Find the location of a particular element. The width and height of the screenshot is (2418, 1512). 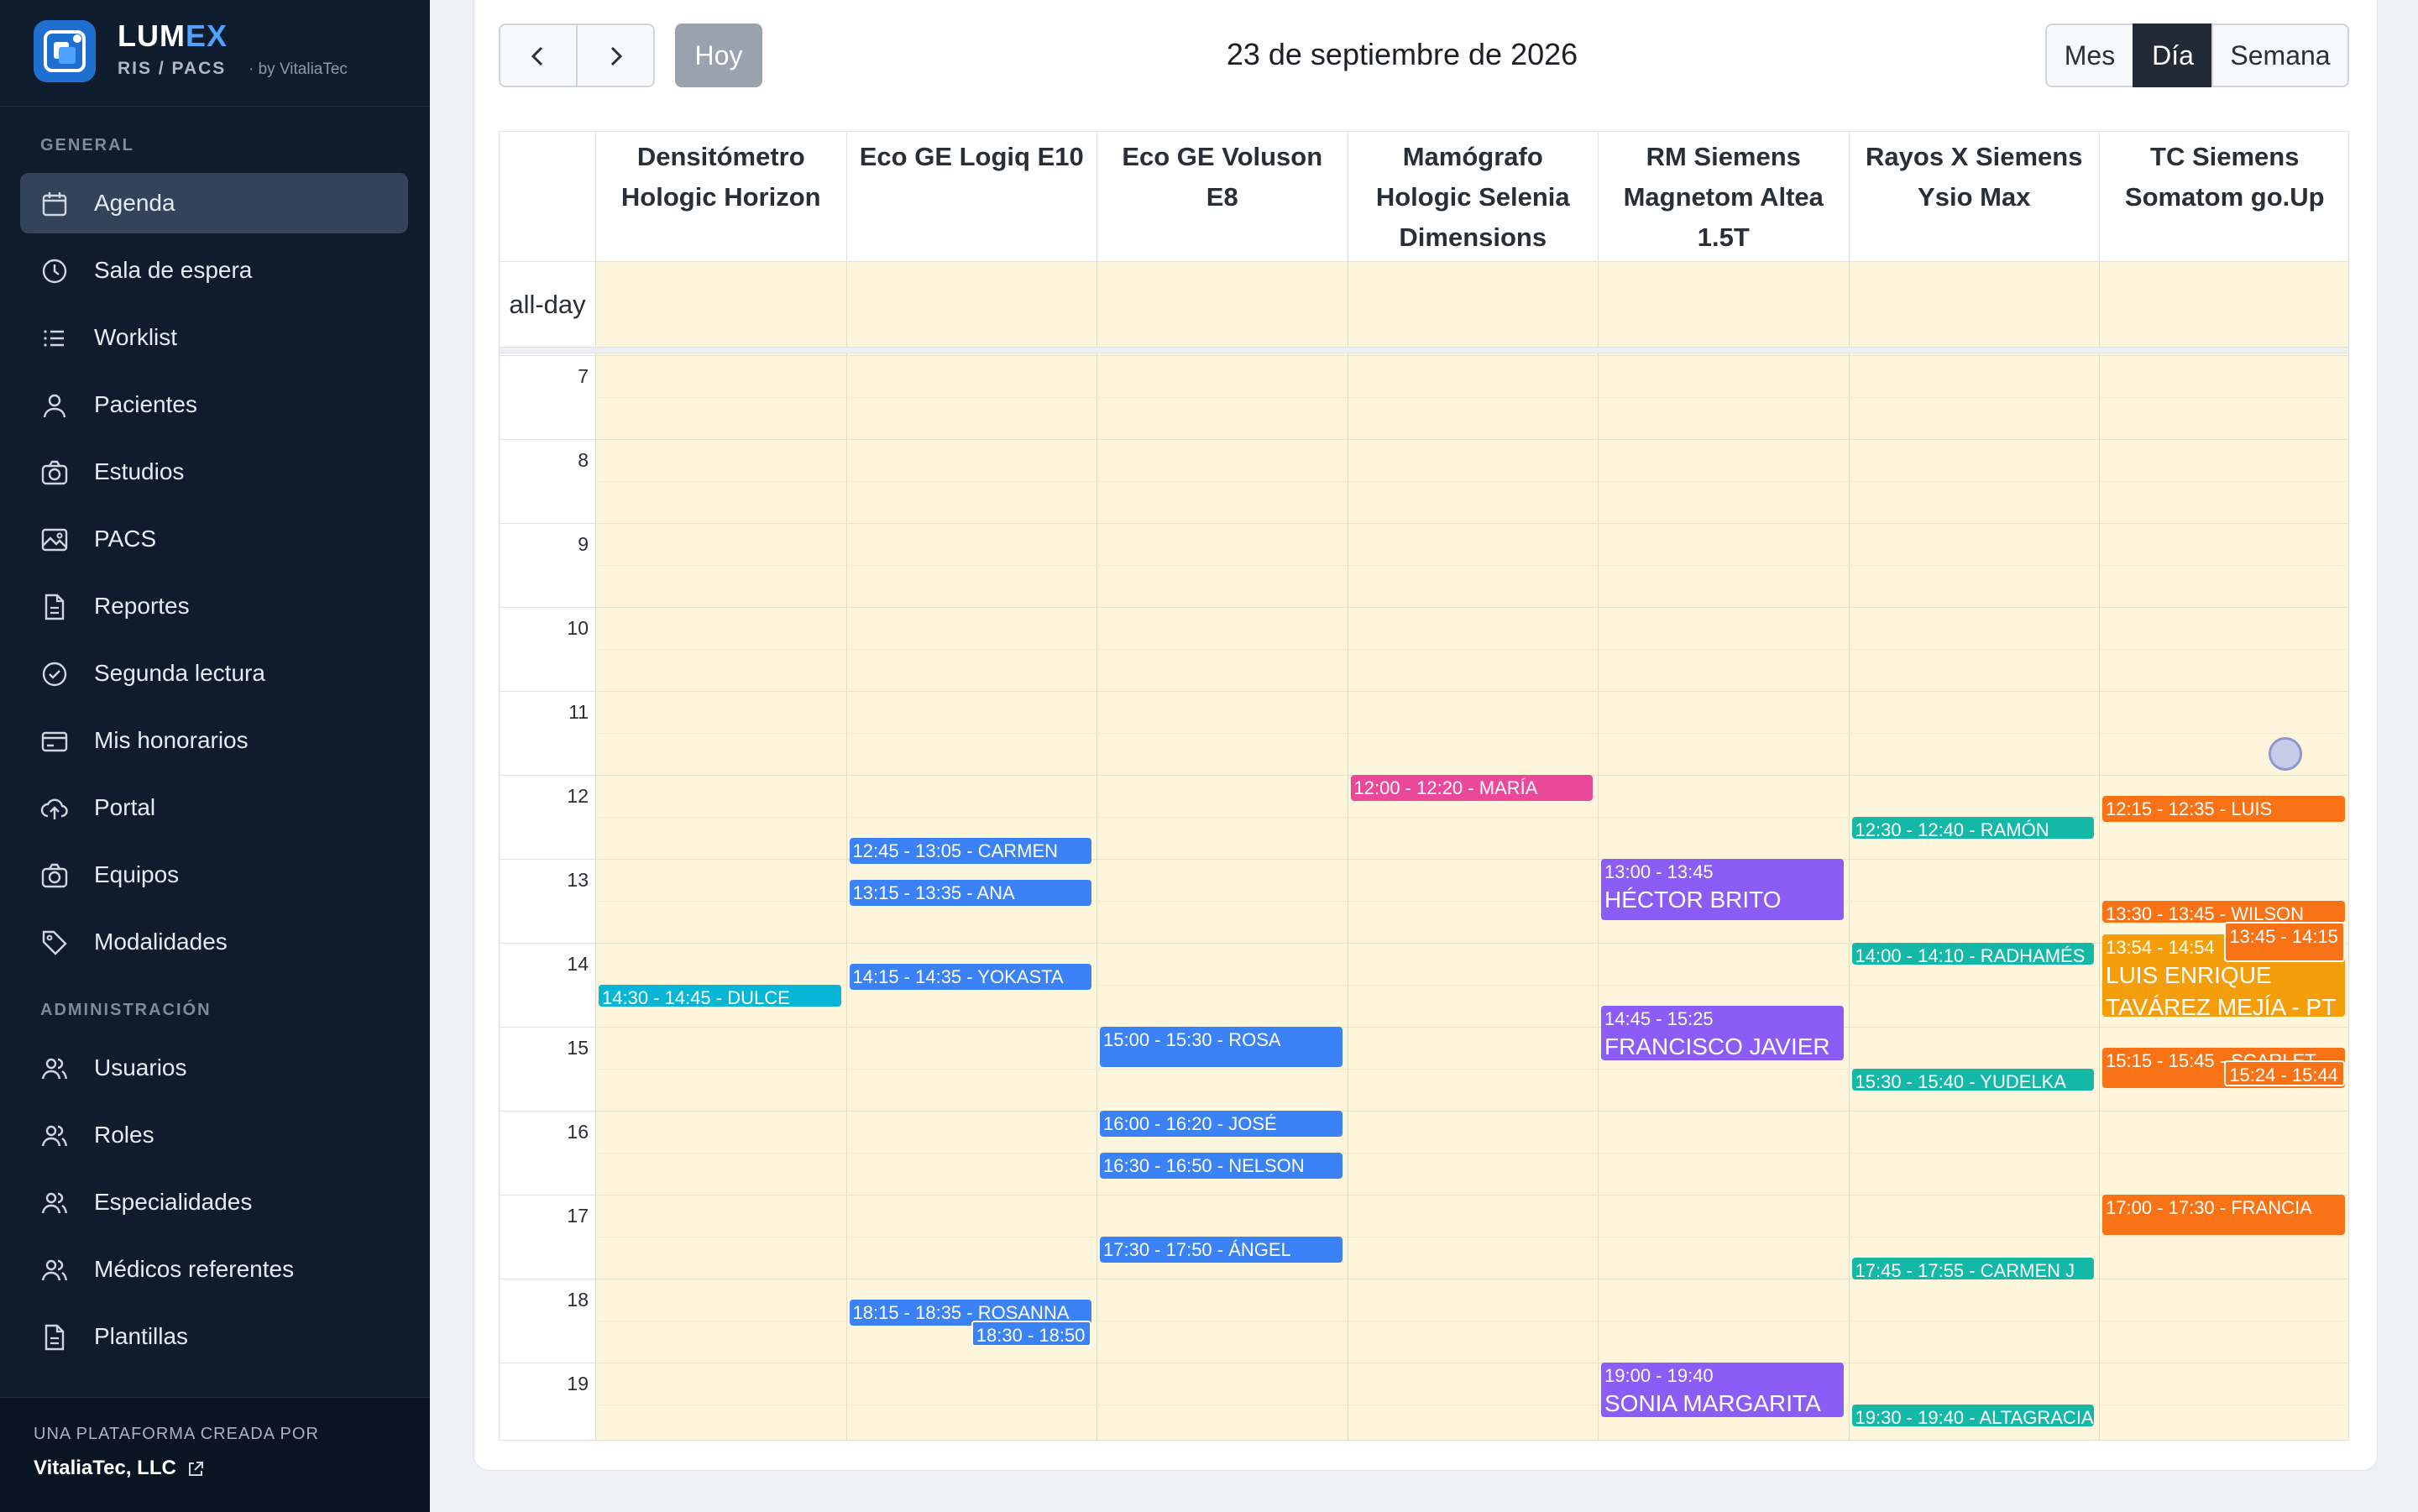

sidebar-item-label: Agenda is located at coordinates (134, 203).